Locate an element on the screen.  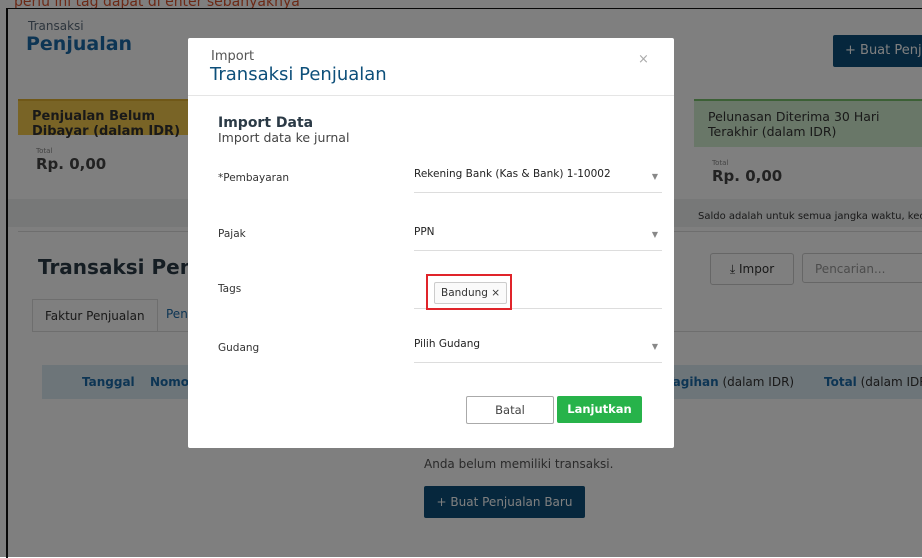
modal-subtitle: Import is located at coordinates (233, 56).